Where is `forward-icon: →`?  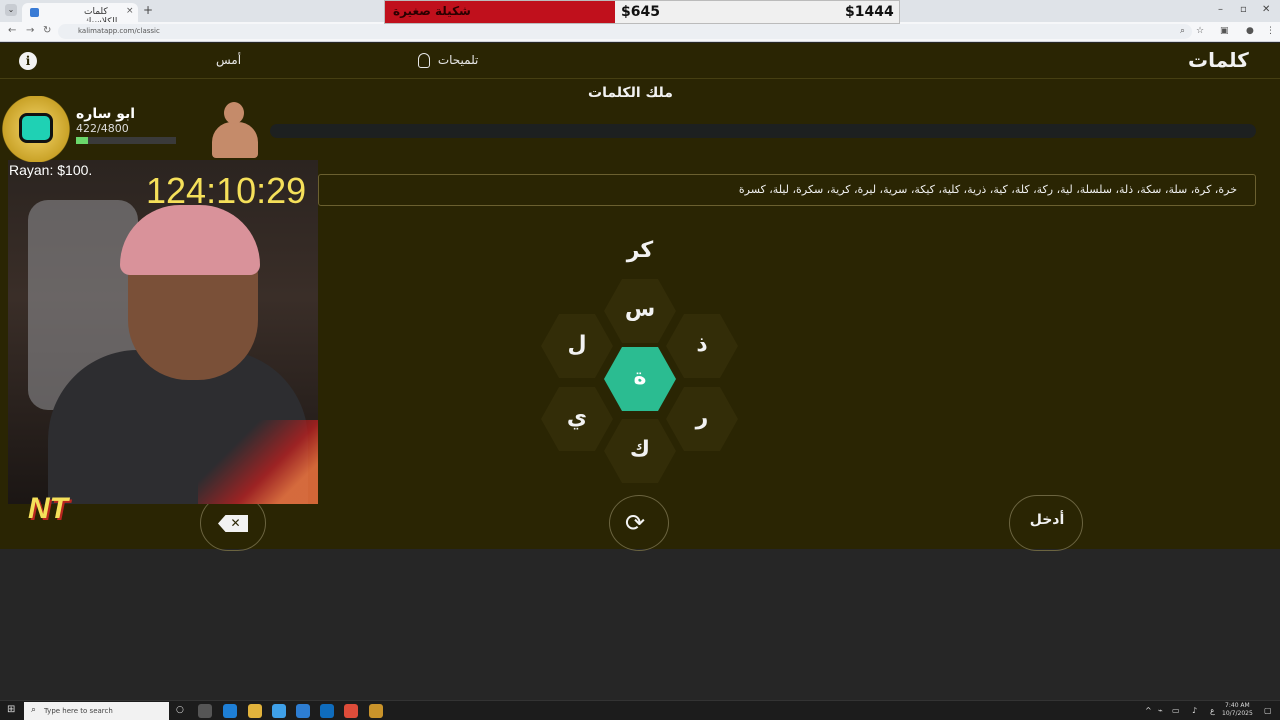 forward-icon: → is located at coordinates (30, 30).